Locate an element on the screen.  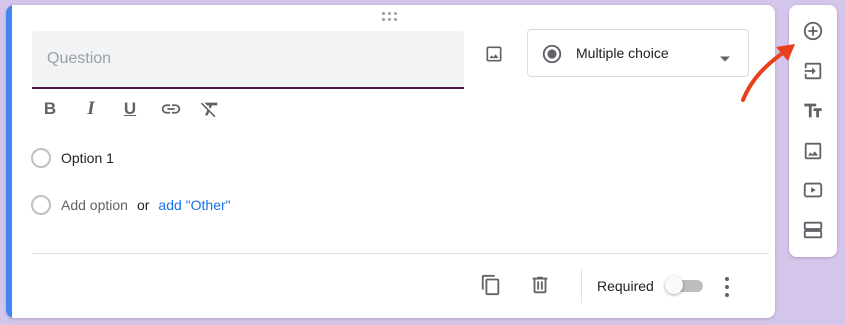
add-image-button is located at coordinates (813, 151).